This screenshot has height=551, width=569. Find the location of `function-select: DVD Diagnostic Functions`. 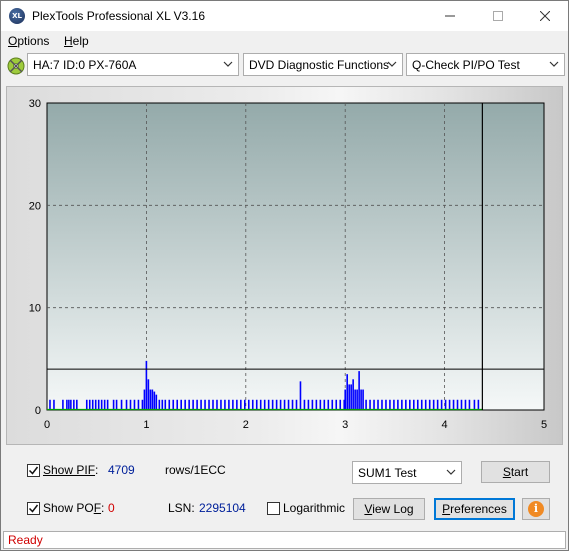

function-select: DVD Diagnostic Functions is located at coordinates (323, 64).